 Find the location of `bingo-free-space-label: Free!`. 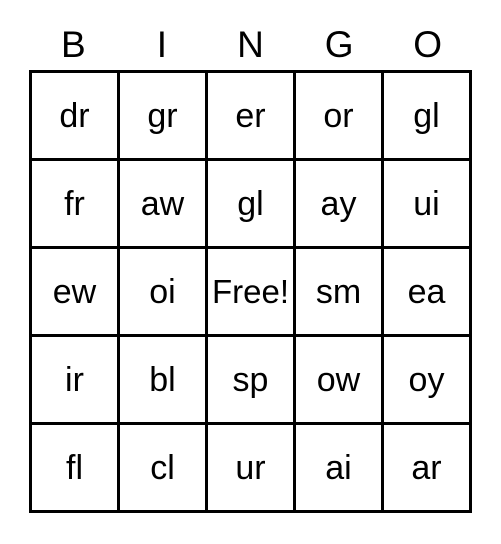

bingo-free-space-label: Free! is located at coordinates (250, 291).